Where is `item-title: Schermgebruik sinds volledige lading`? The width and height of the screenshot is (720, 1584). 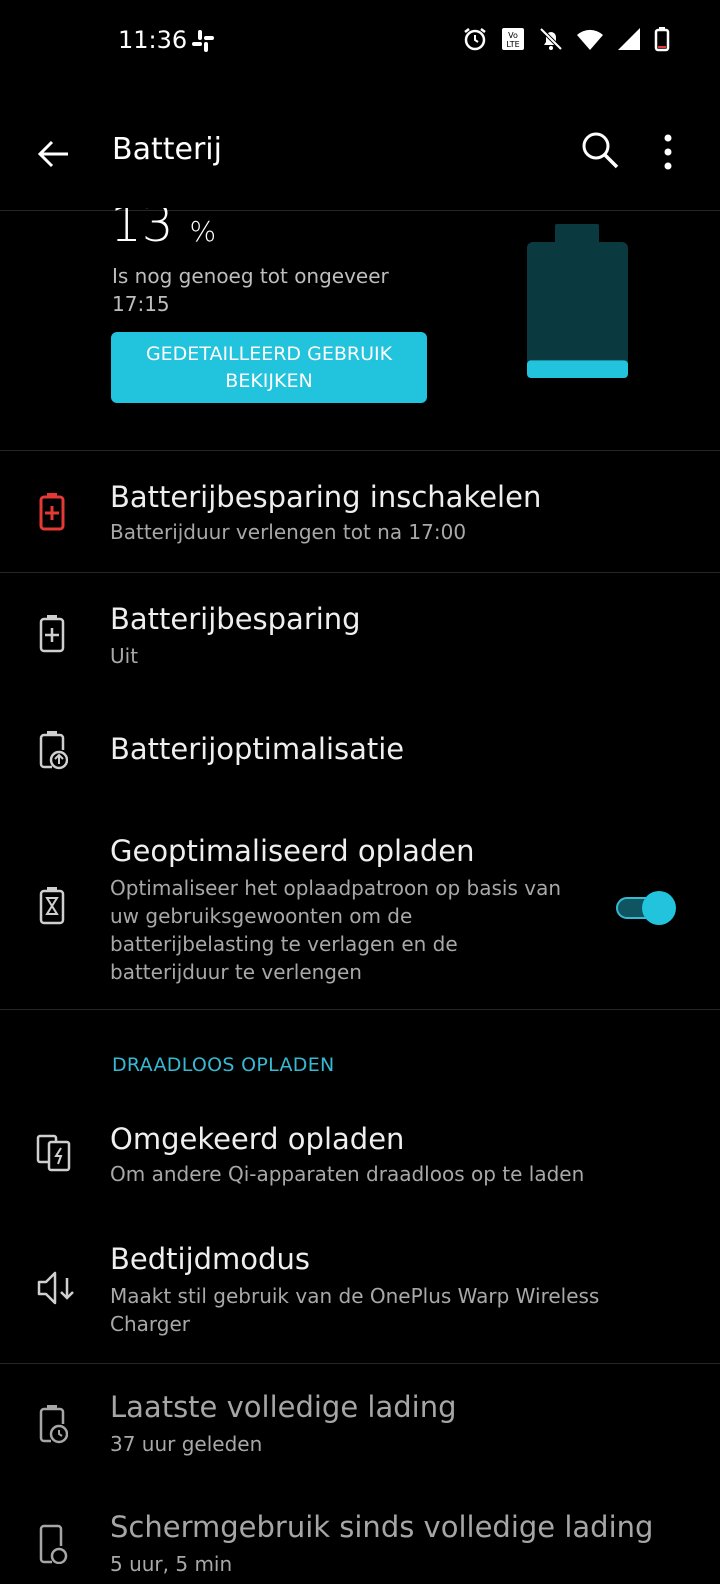 item-title: Schermgebruik sinds volledige lading is located at coordinates (382, 1527).